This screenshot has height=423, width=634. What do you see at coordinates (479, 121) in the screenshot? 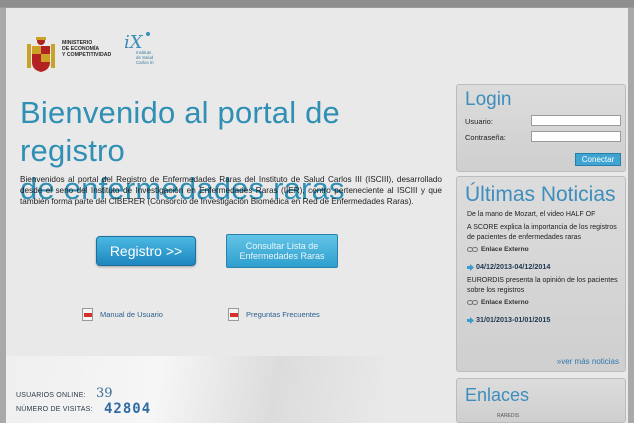
I see `username-label: Usuario:` at bounding box center [479, 121].